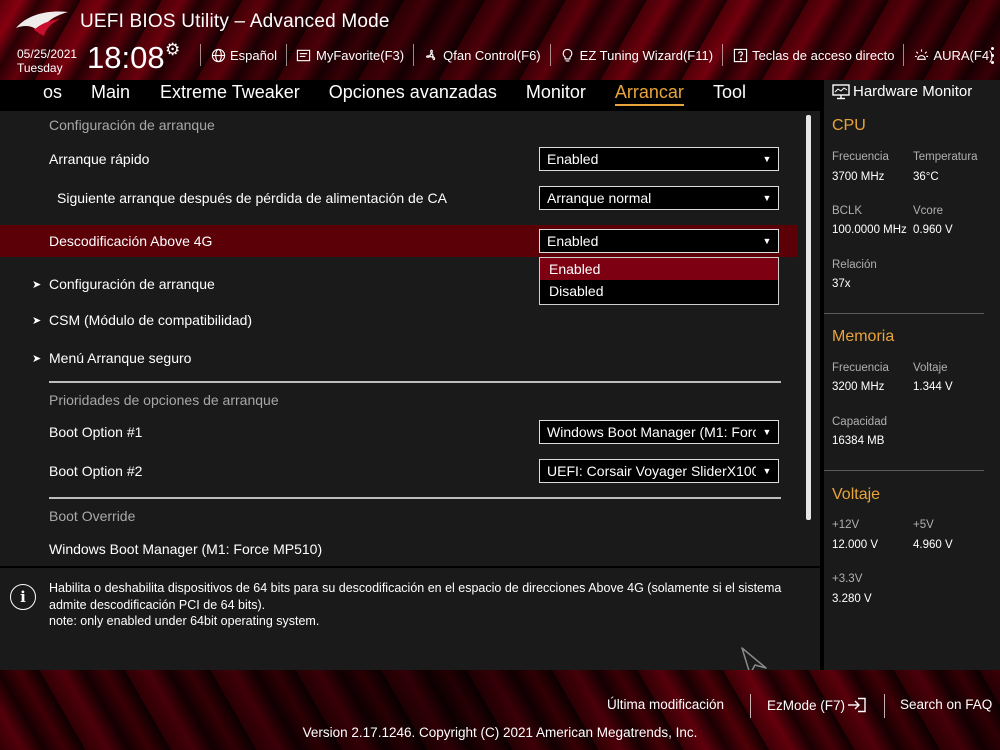 This screenshot has width=1000, height=750. What do you see at coordinates (847, 579) in the screenshot?
I see `voltage-3v3-label: +3.3V` at bounding box center [847, 579].